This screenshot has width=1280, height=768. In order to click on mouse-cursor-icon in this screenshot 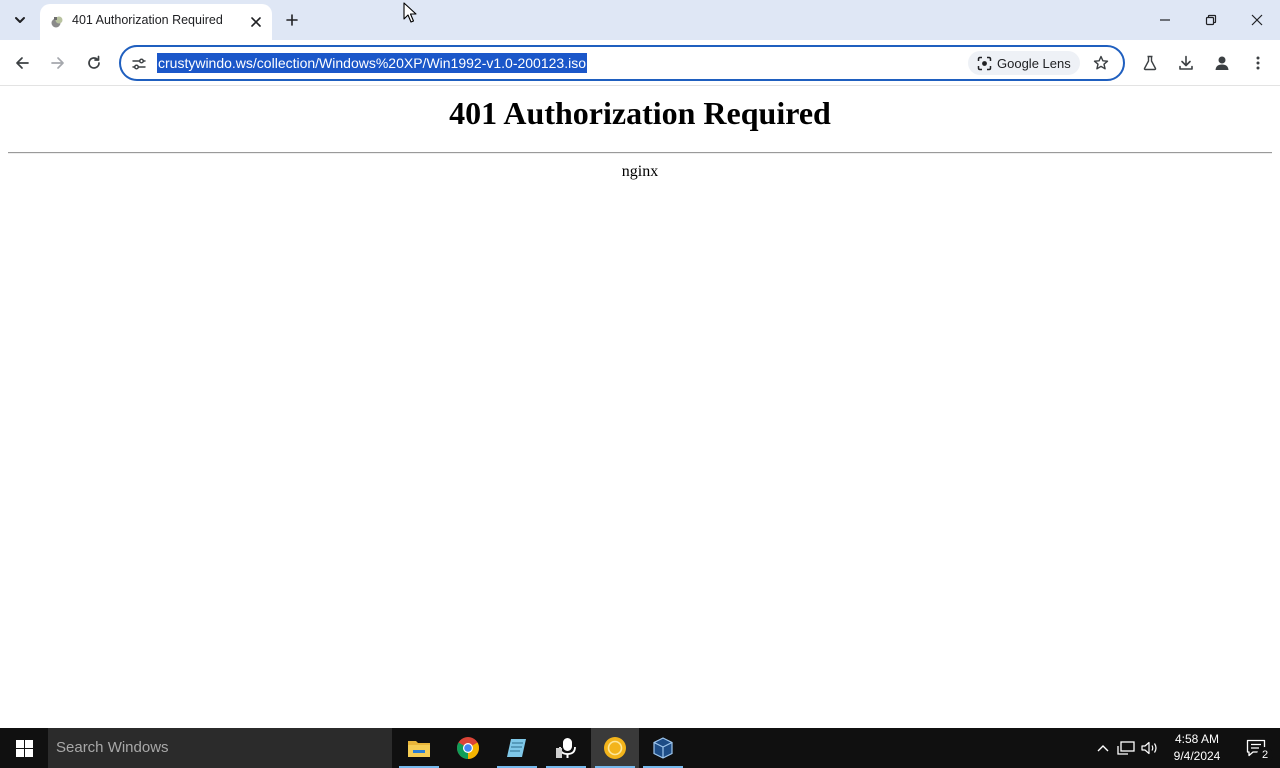, I will do `click(410, 12)`.